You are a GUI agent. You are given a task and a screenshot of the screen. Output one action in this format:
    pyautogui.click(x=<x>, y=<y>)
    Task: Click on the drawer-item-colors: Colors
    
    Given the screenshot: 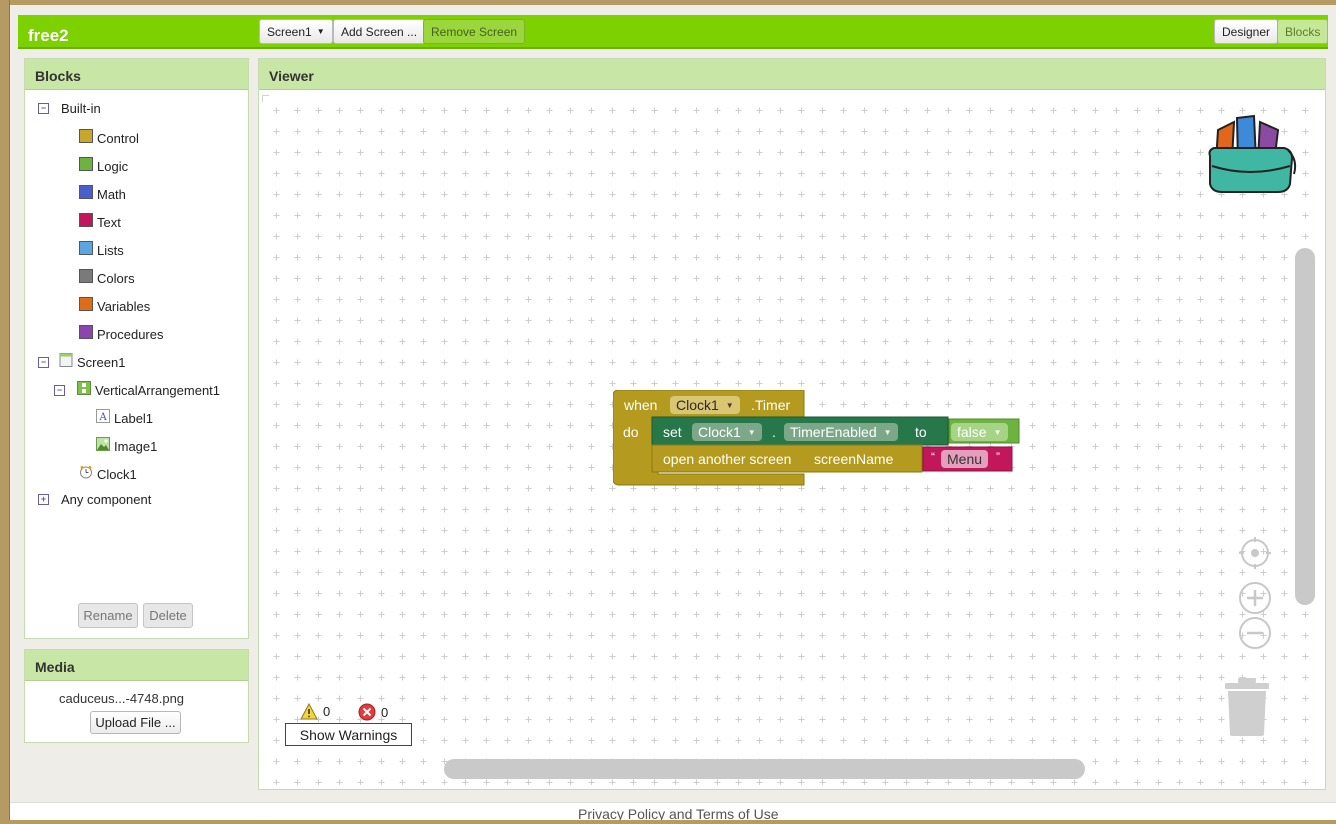 What is the action you would take?
    pyautogui.click(x=107, y=277)
    